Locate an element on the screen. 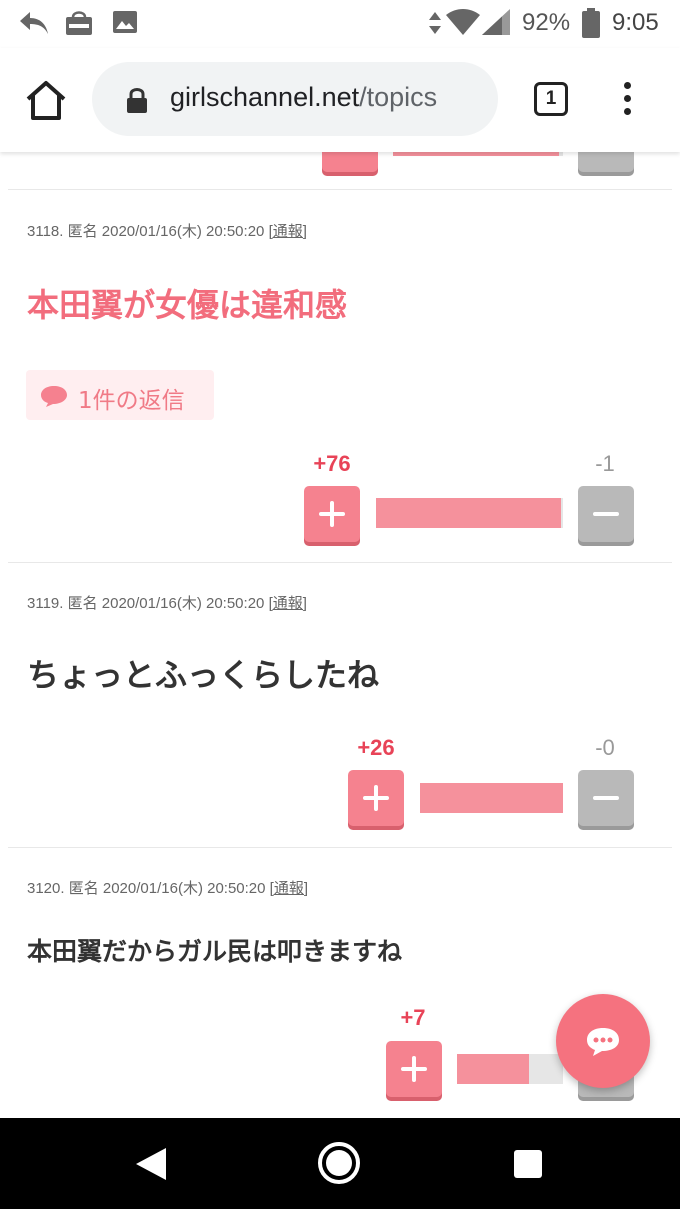 The height and width of the screenshot is (1209, 680). status-bar: 92% 9:05 is located at coordinates (340, 24).